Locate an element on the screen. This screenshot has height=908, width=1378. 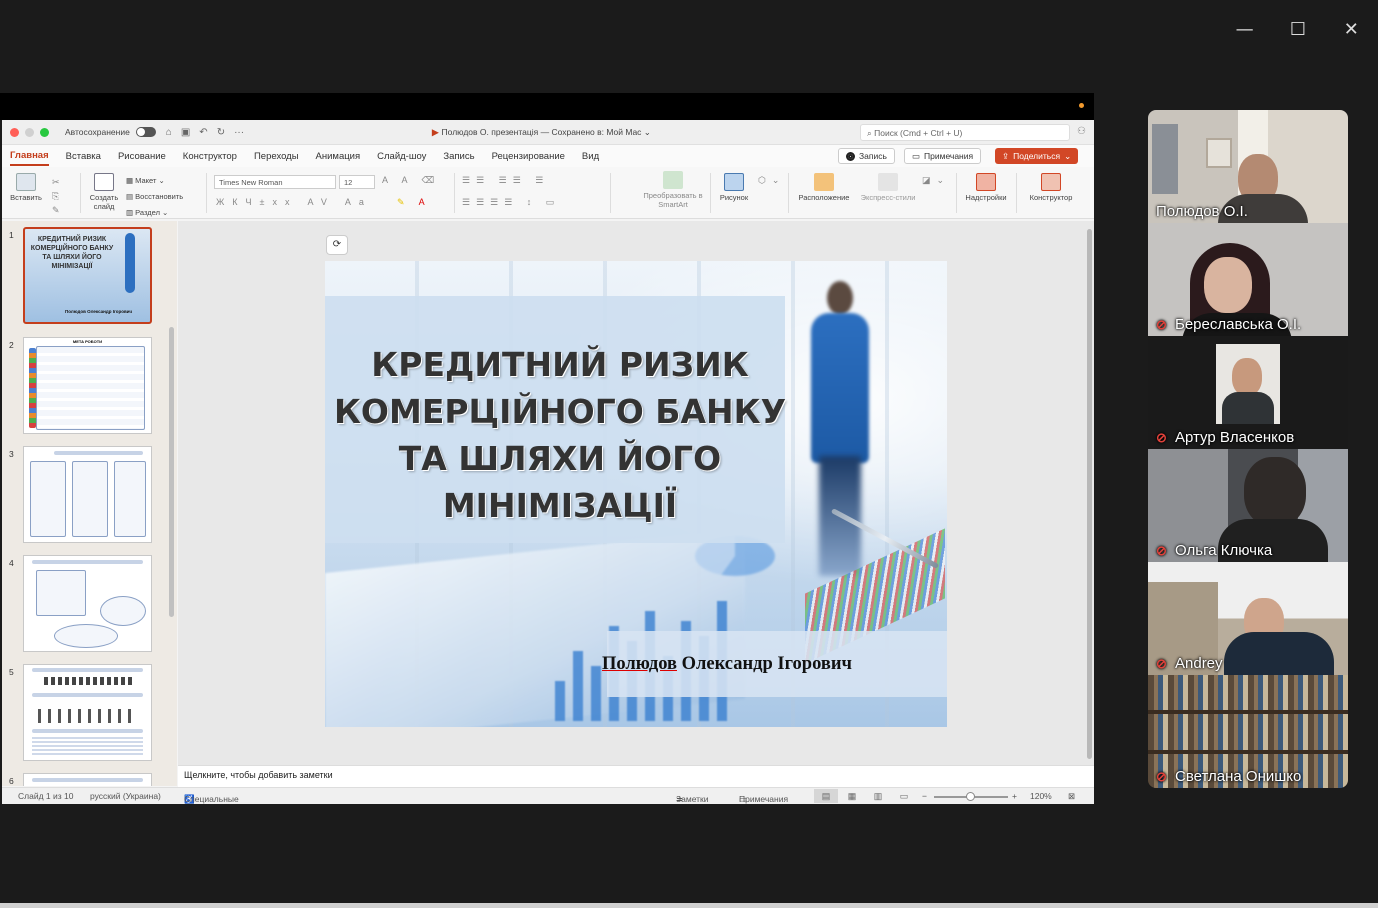
slide-thumbnail-2: МЕТА РОБОТИ is located at coordinates (87, 385).